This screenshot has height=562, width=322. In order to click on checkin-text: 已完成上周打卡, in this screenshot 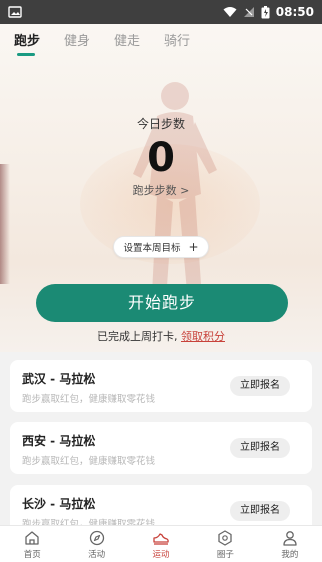, I will do `click(139, 336)`.